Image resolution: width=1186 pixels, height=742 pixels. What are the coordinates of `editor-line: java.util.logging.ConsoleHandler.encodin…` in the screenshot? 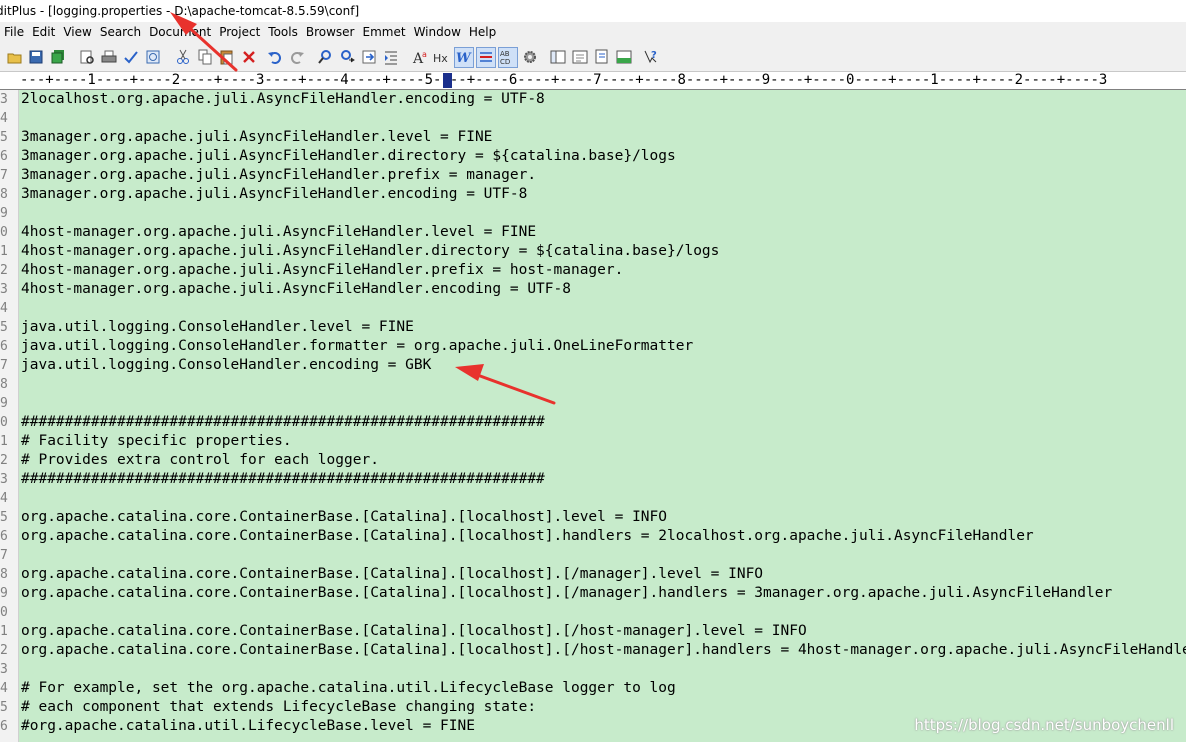 It's located at (602, 365).